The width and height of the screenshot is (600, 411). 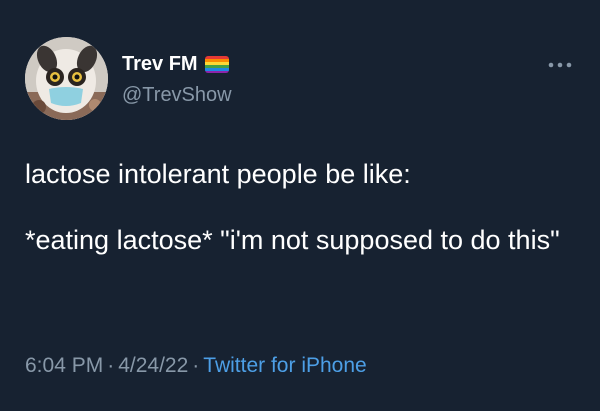 What do you see at coordinates (153, 365) in the screenshot?
I see `tweet-date: 4/24/22` at bounding box center [153, 365].